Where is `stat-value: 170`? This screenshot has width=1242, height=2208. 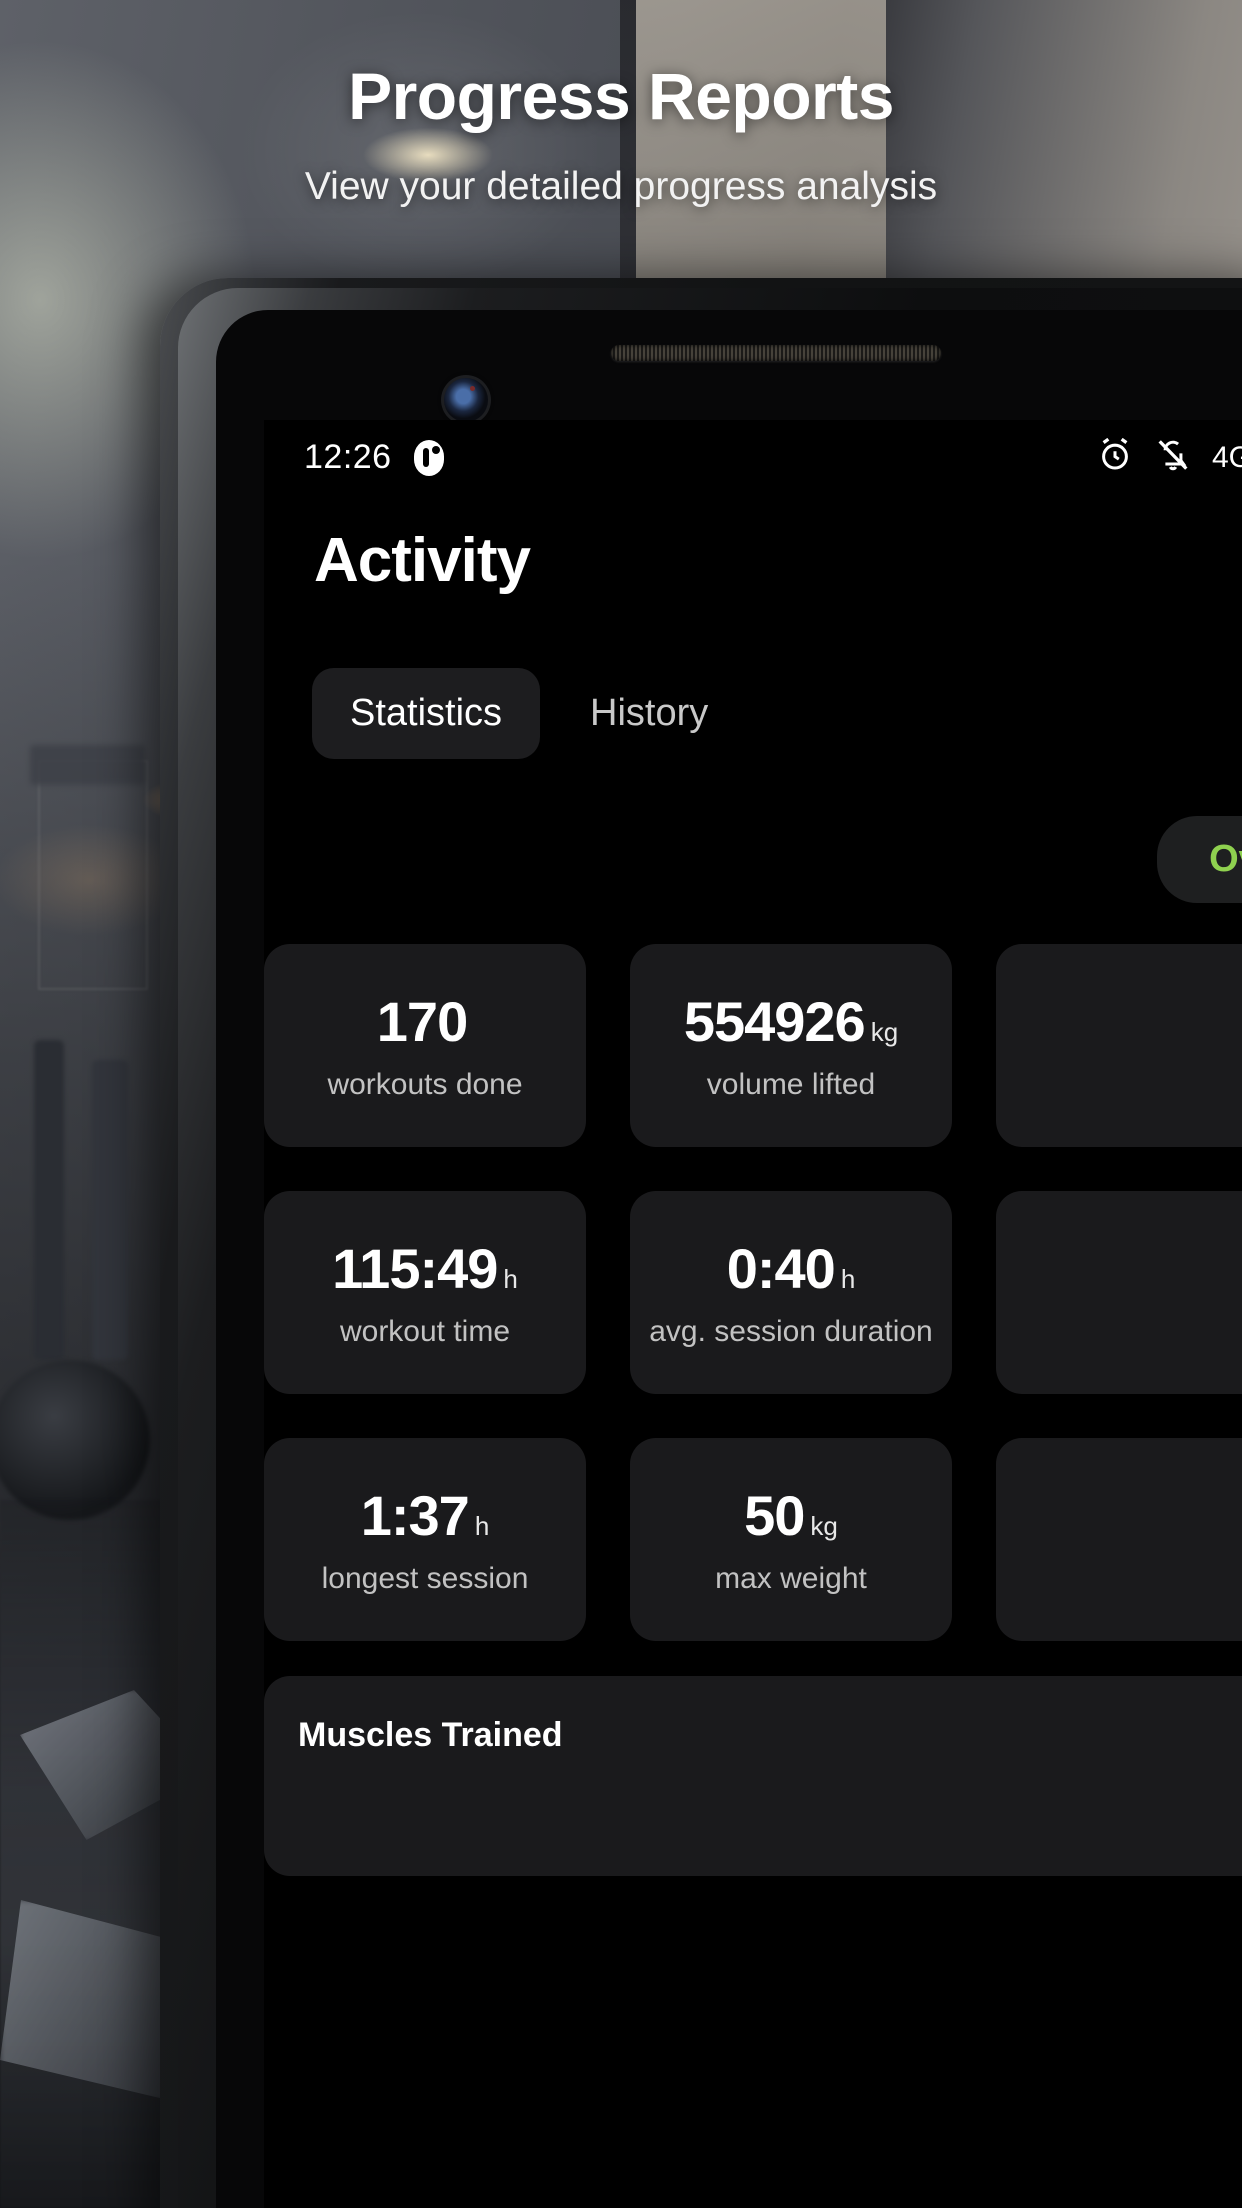 stat-value: 170 is located at coordinates (422, 1021).